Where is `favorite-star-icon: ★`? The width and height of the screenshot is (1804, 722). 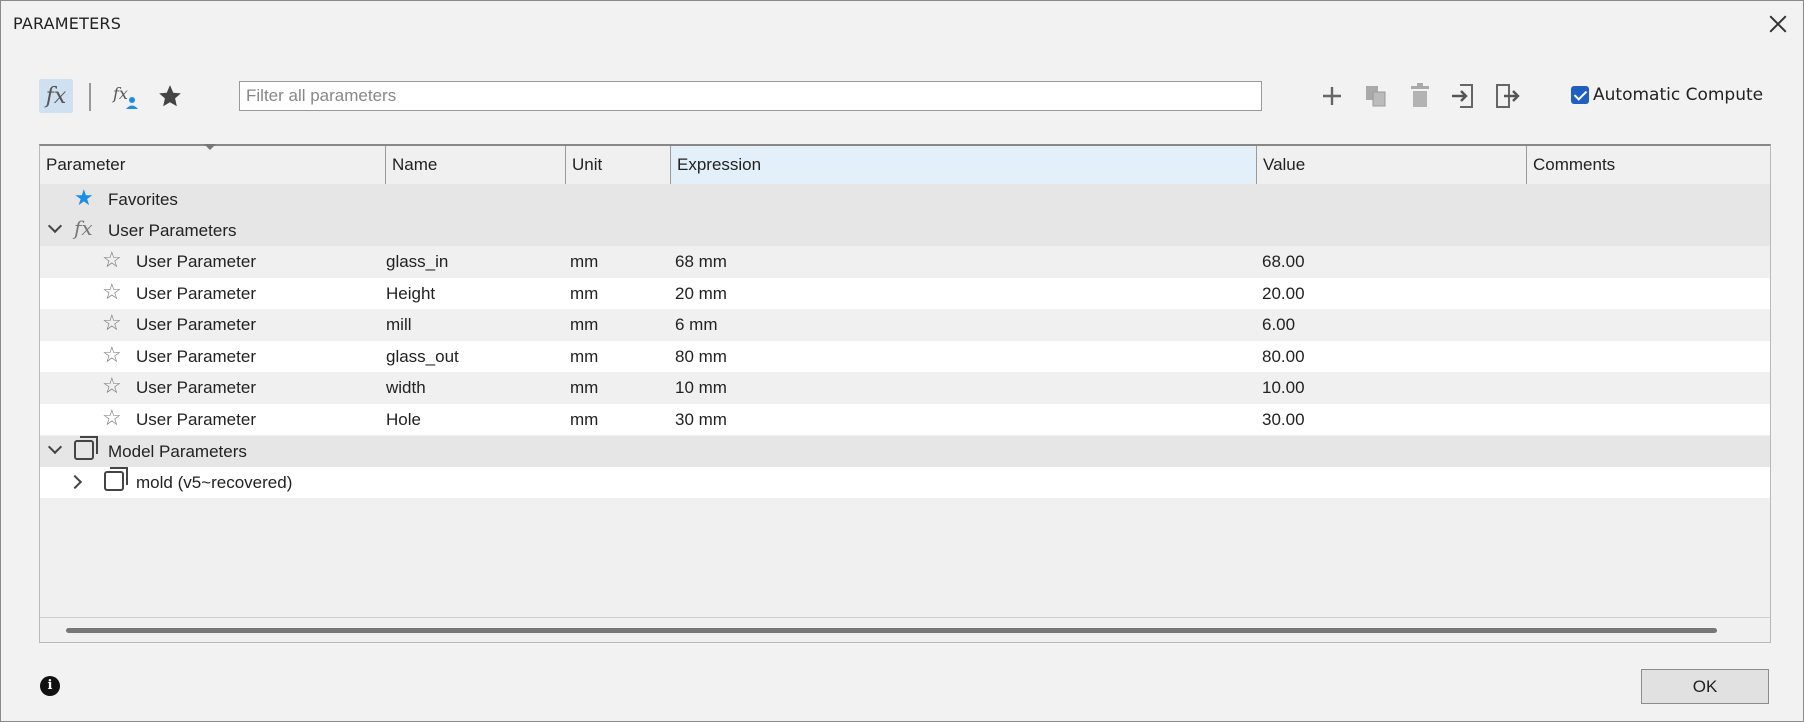
favorite-star-icon: ★ is located at coordinates (84, 197).